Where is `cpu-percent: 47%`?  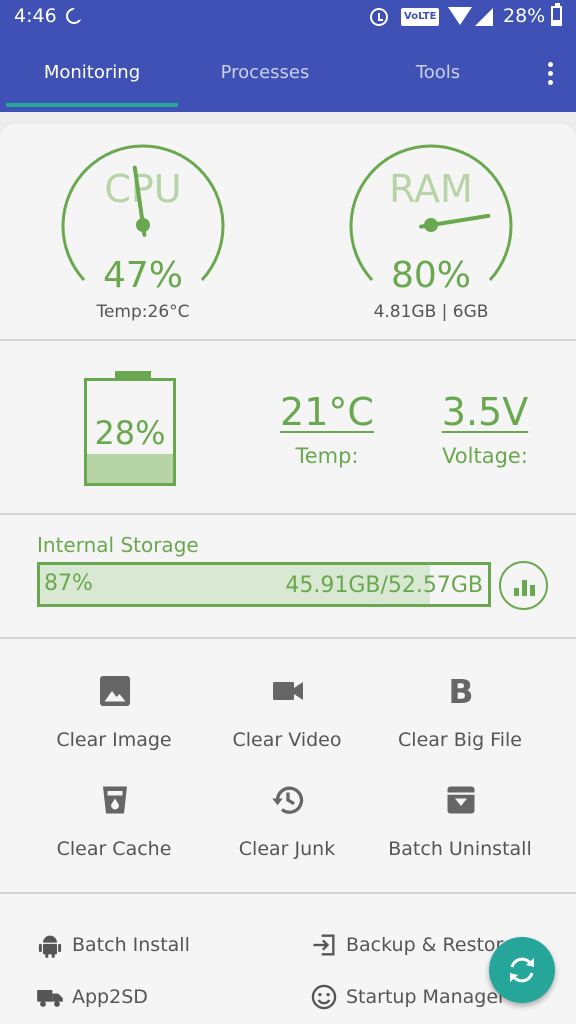
cpu-percent: 47% is located at coordinates (142, 275).